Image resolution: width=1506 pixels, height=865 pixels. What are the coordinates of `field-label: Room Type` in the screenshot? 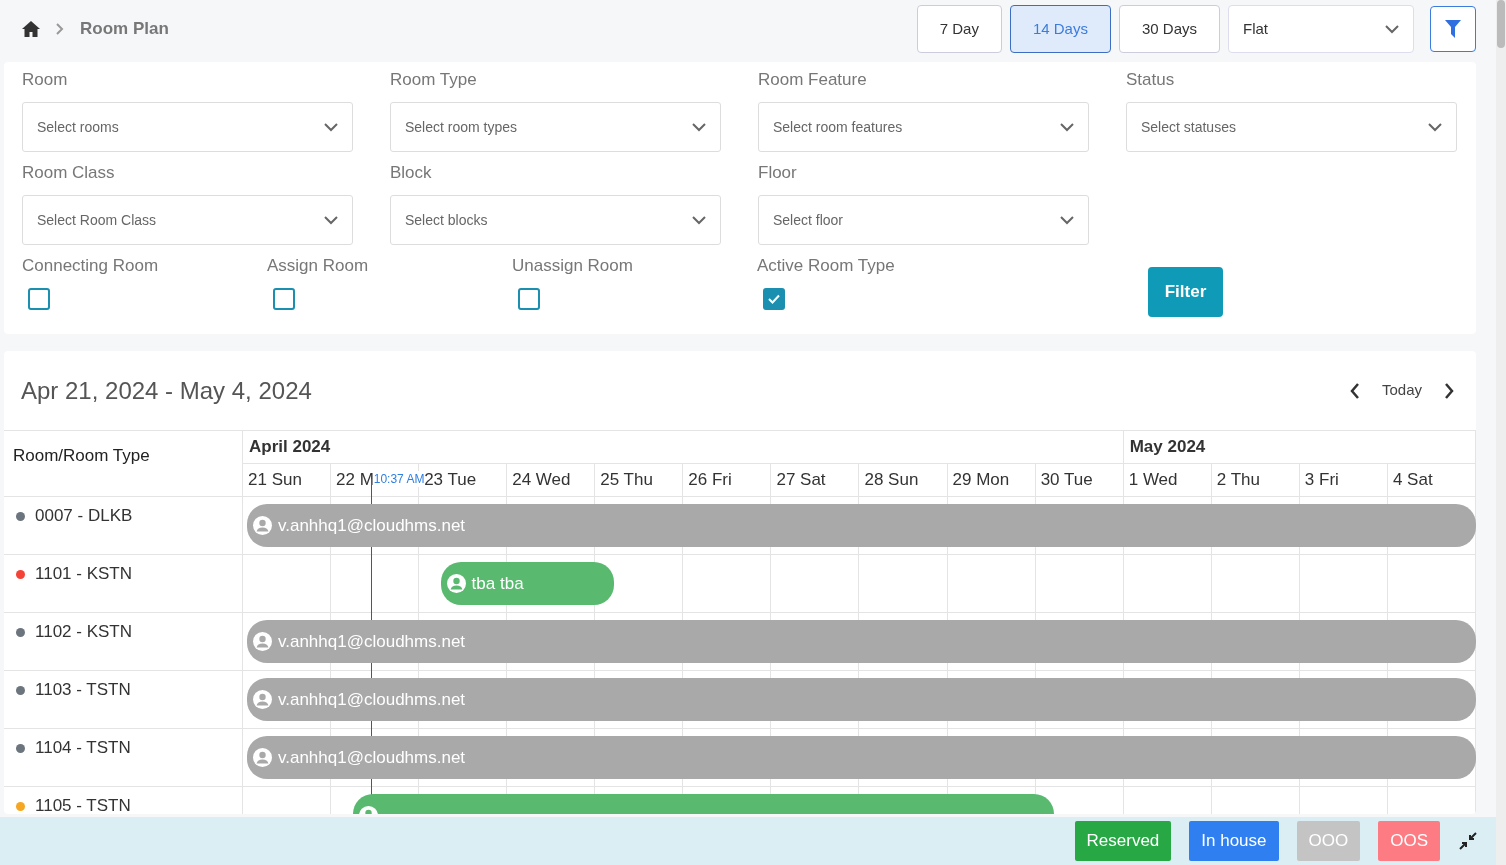 It's located at (434, 80).